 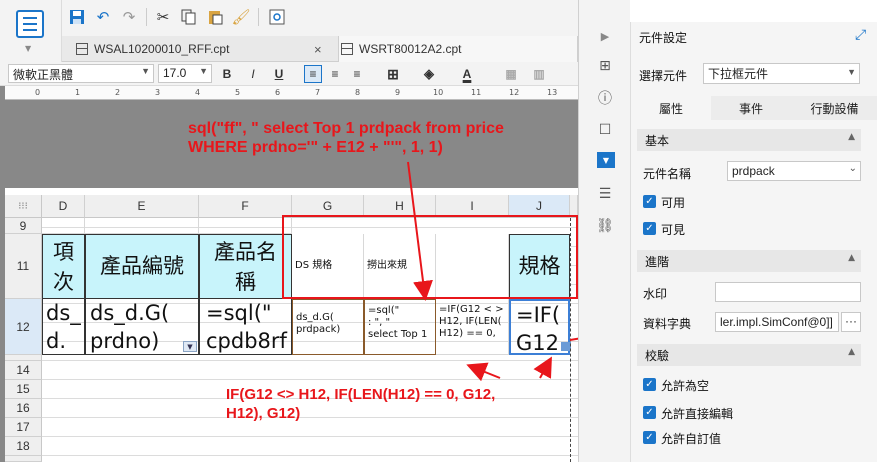 I want to click on enabled-label: 可用, so click(x=673, y=203).